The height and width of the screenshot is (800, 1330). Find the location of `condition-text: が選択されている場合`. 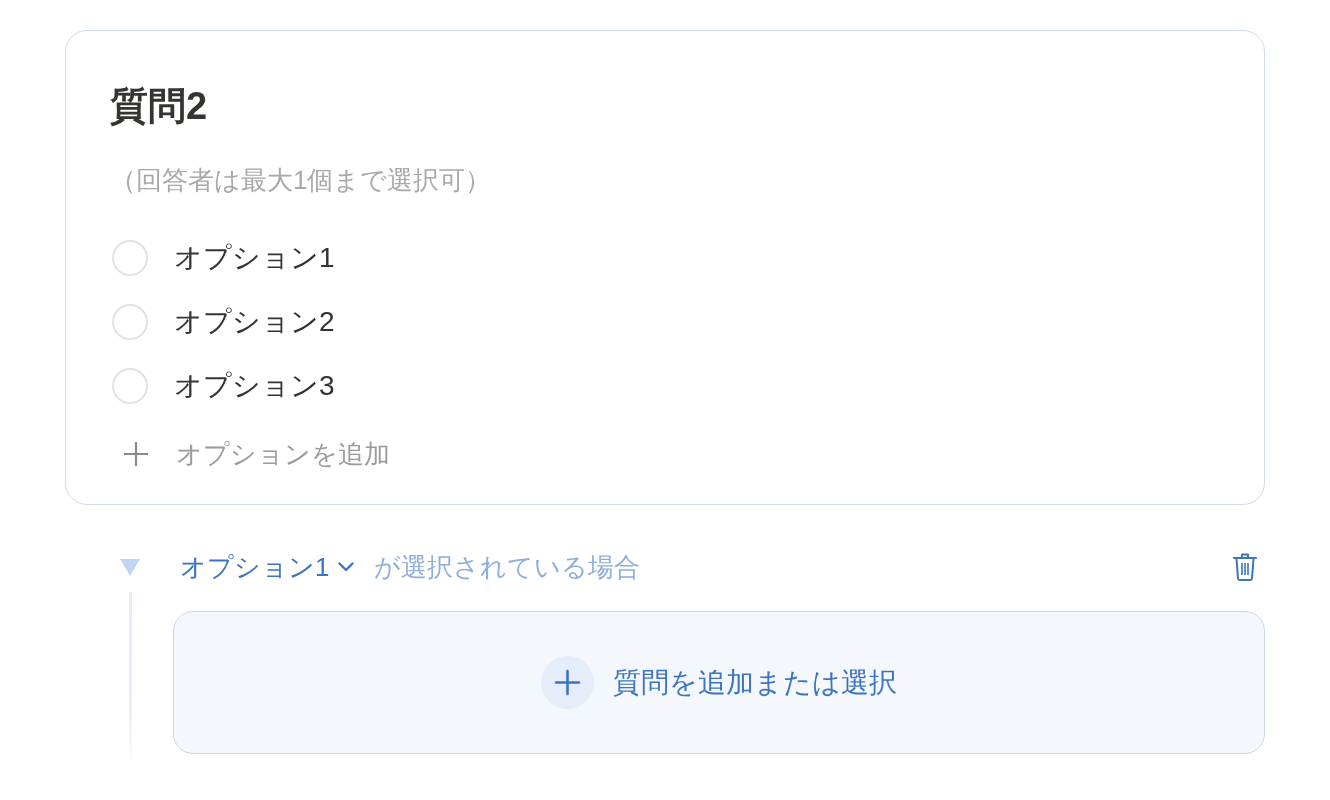

condition-text: が選択されている場合 is located at coordinates (508, 567).